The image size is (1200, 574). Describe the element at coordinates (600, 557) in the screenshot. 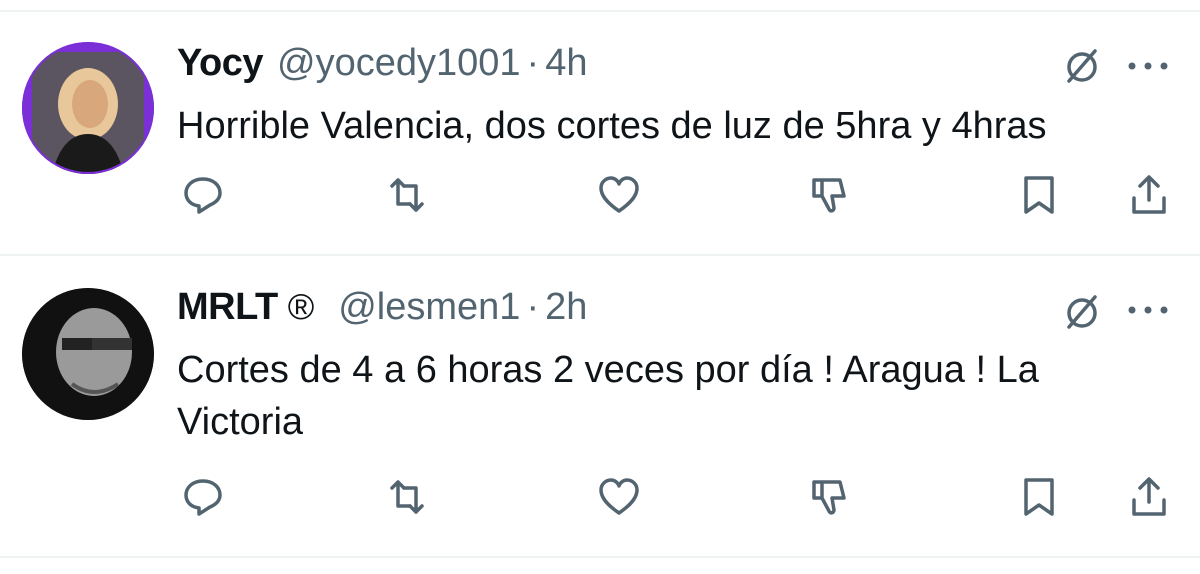

I see `bottom-divider` at that location.